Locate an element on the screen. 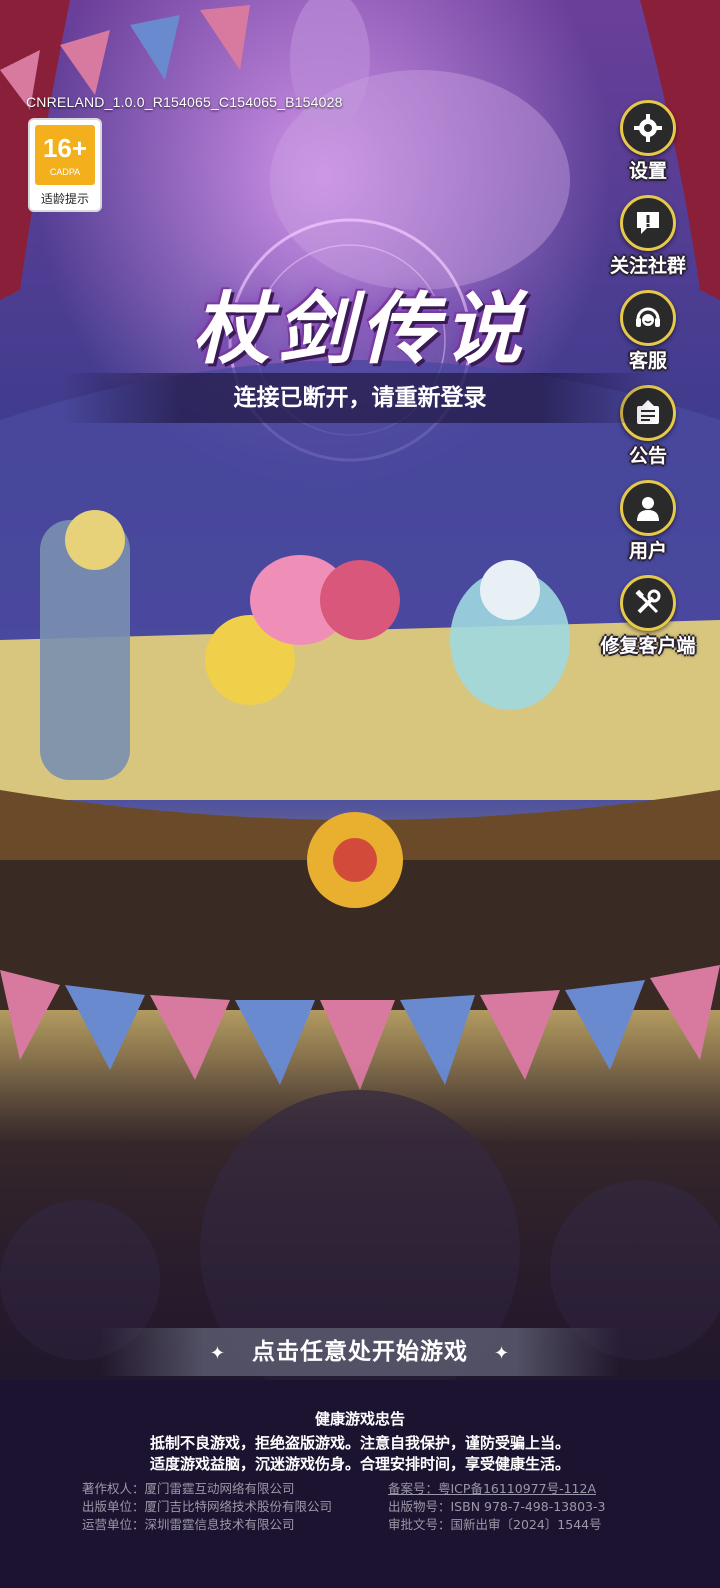  follow-community-label: 关注社群 is located at coordinates (647, 266).